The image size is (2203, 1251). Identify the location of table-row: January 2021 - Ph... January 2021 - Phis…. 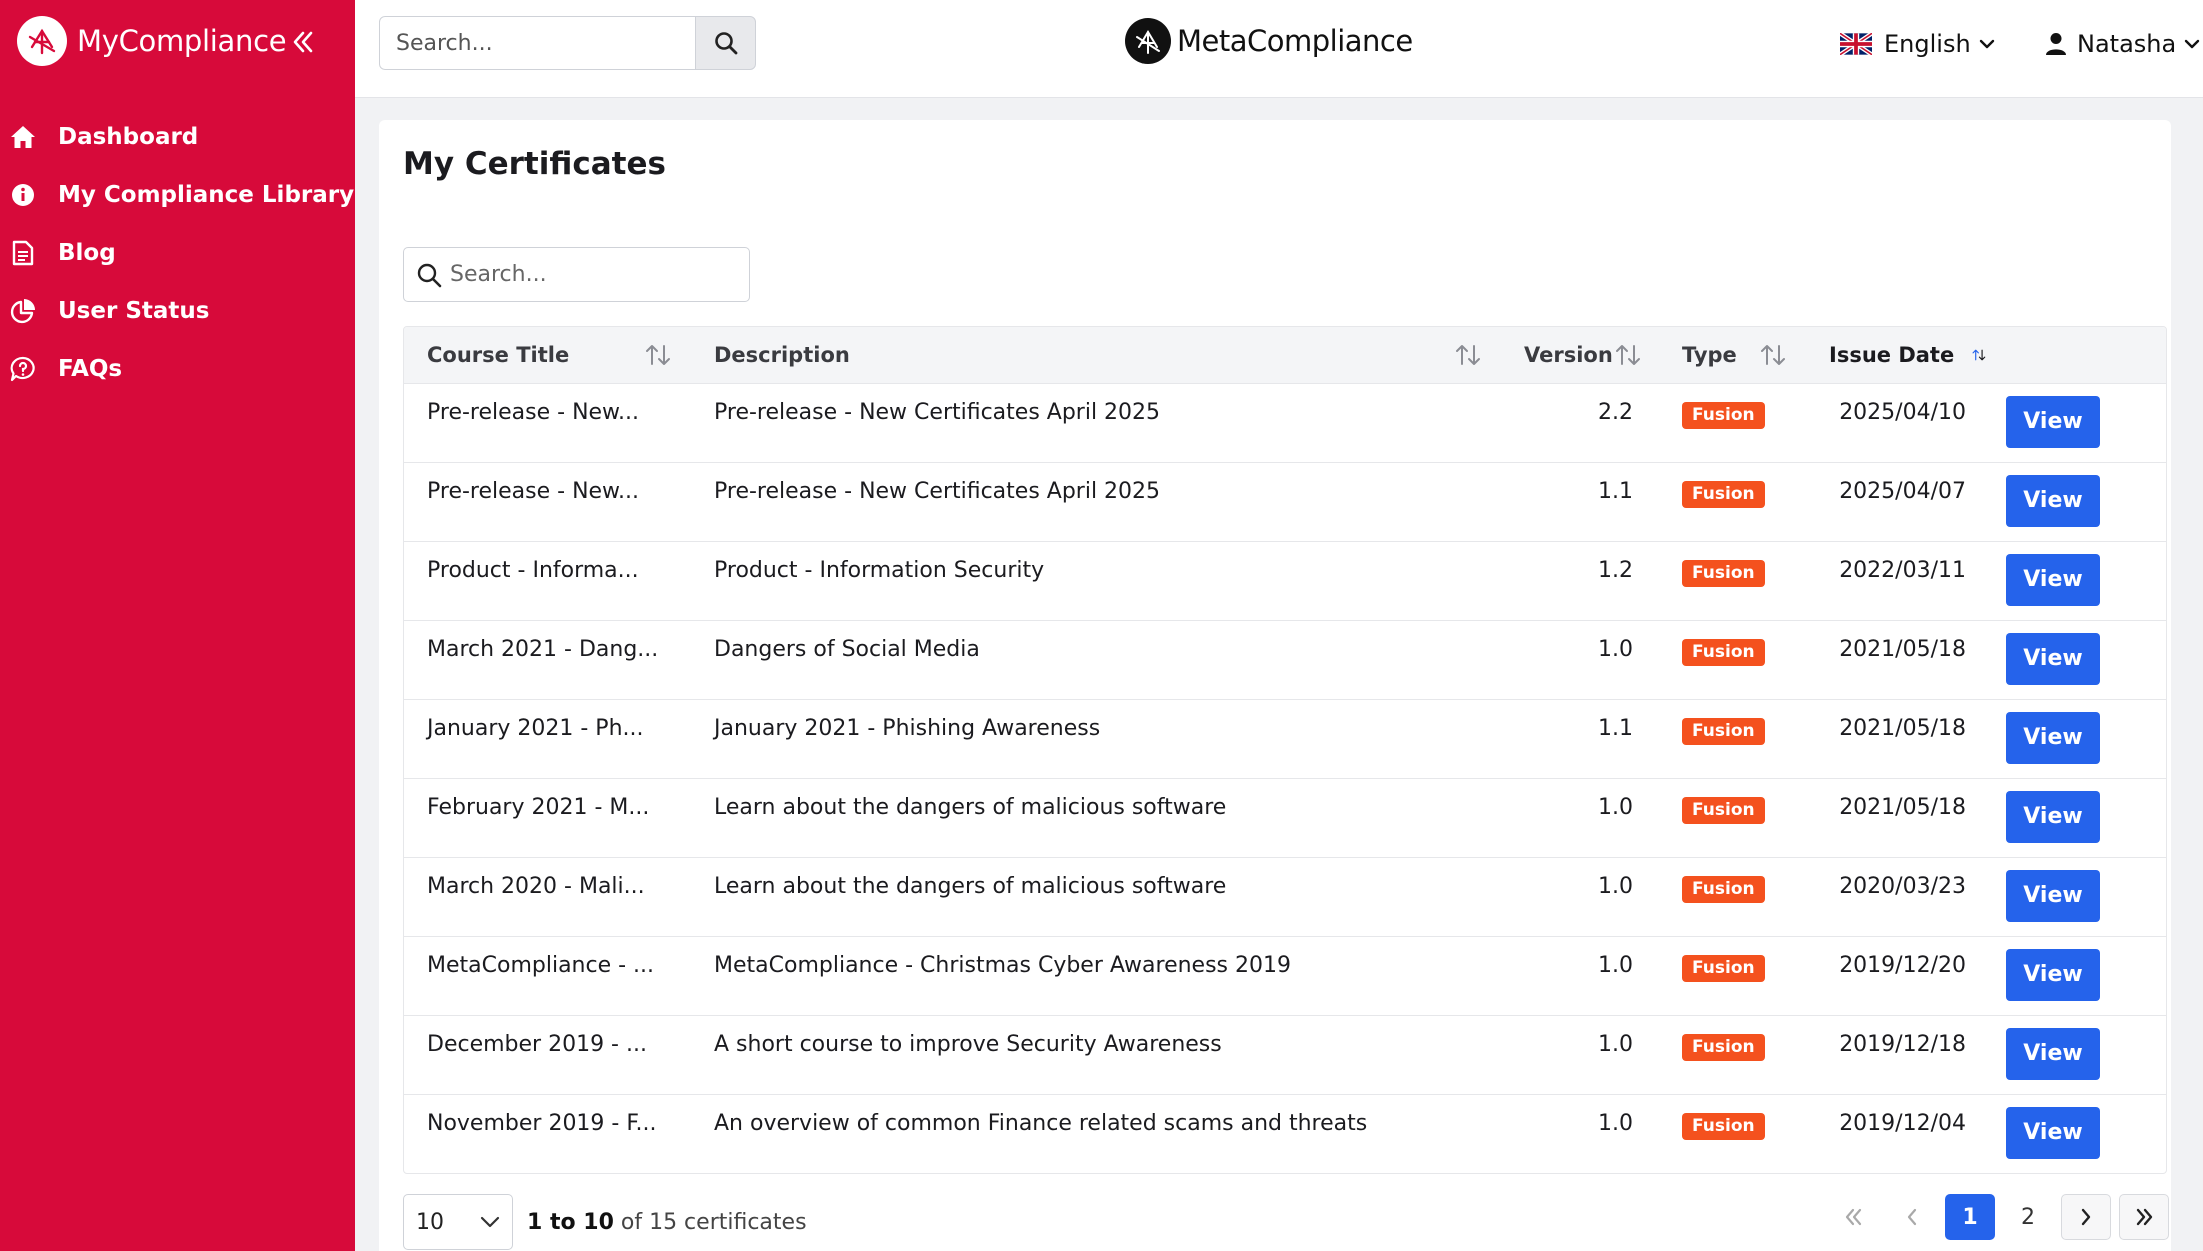
(1285, 738).